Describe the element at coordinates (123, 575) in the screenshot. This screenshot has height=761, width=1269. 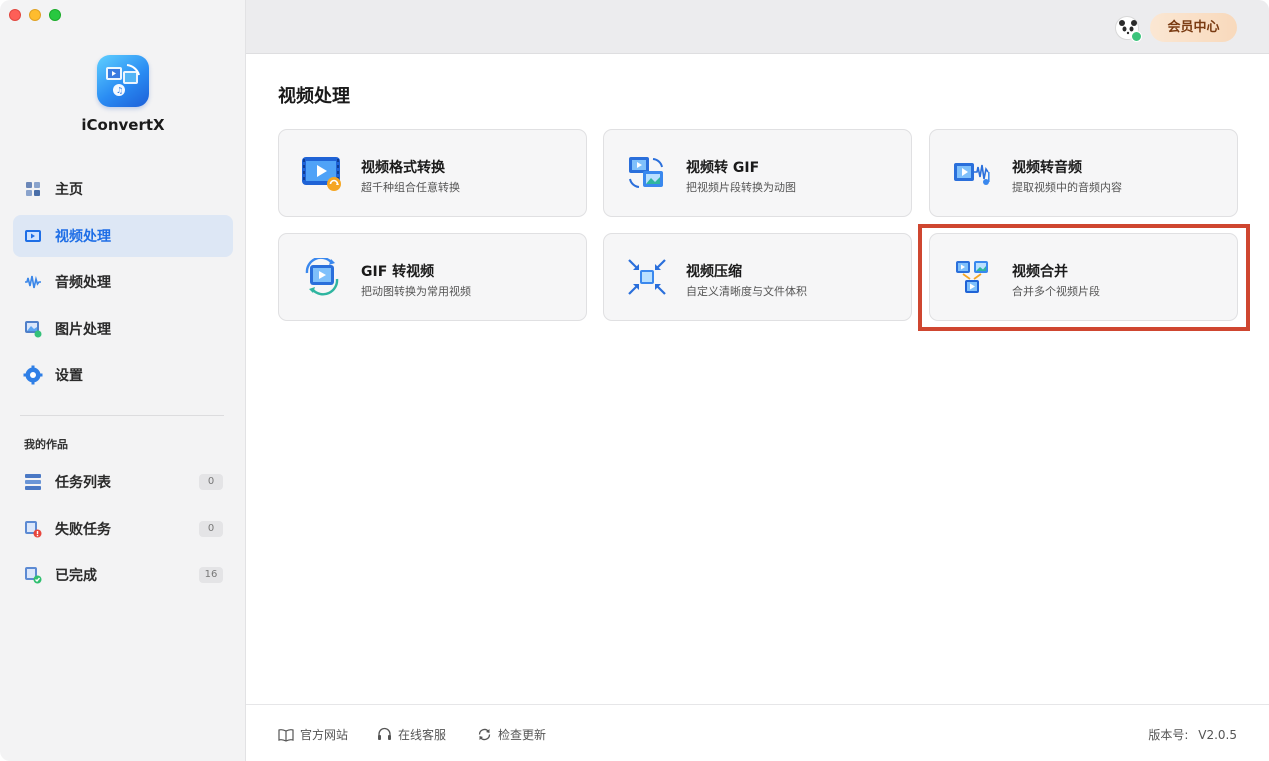
I see `sidebar-item-completed: 已完成 16` at that location.